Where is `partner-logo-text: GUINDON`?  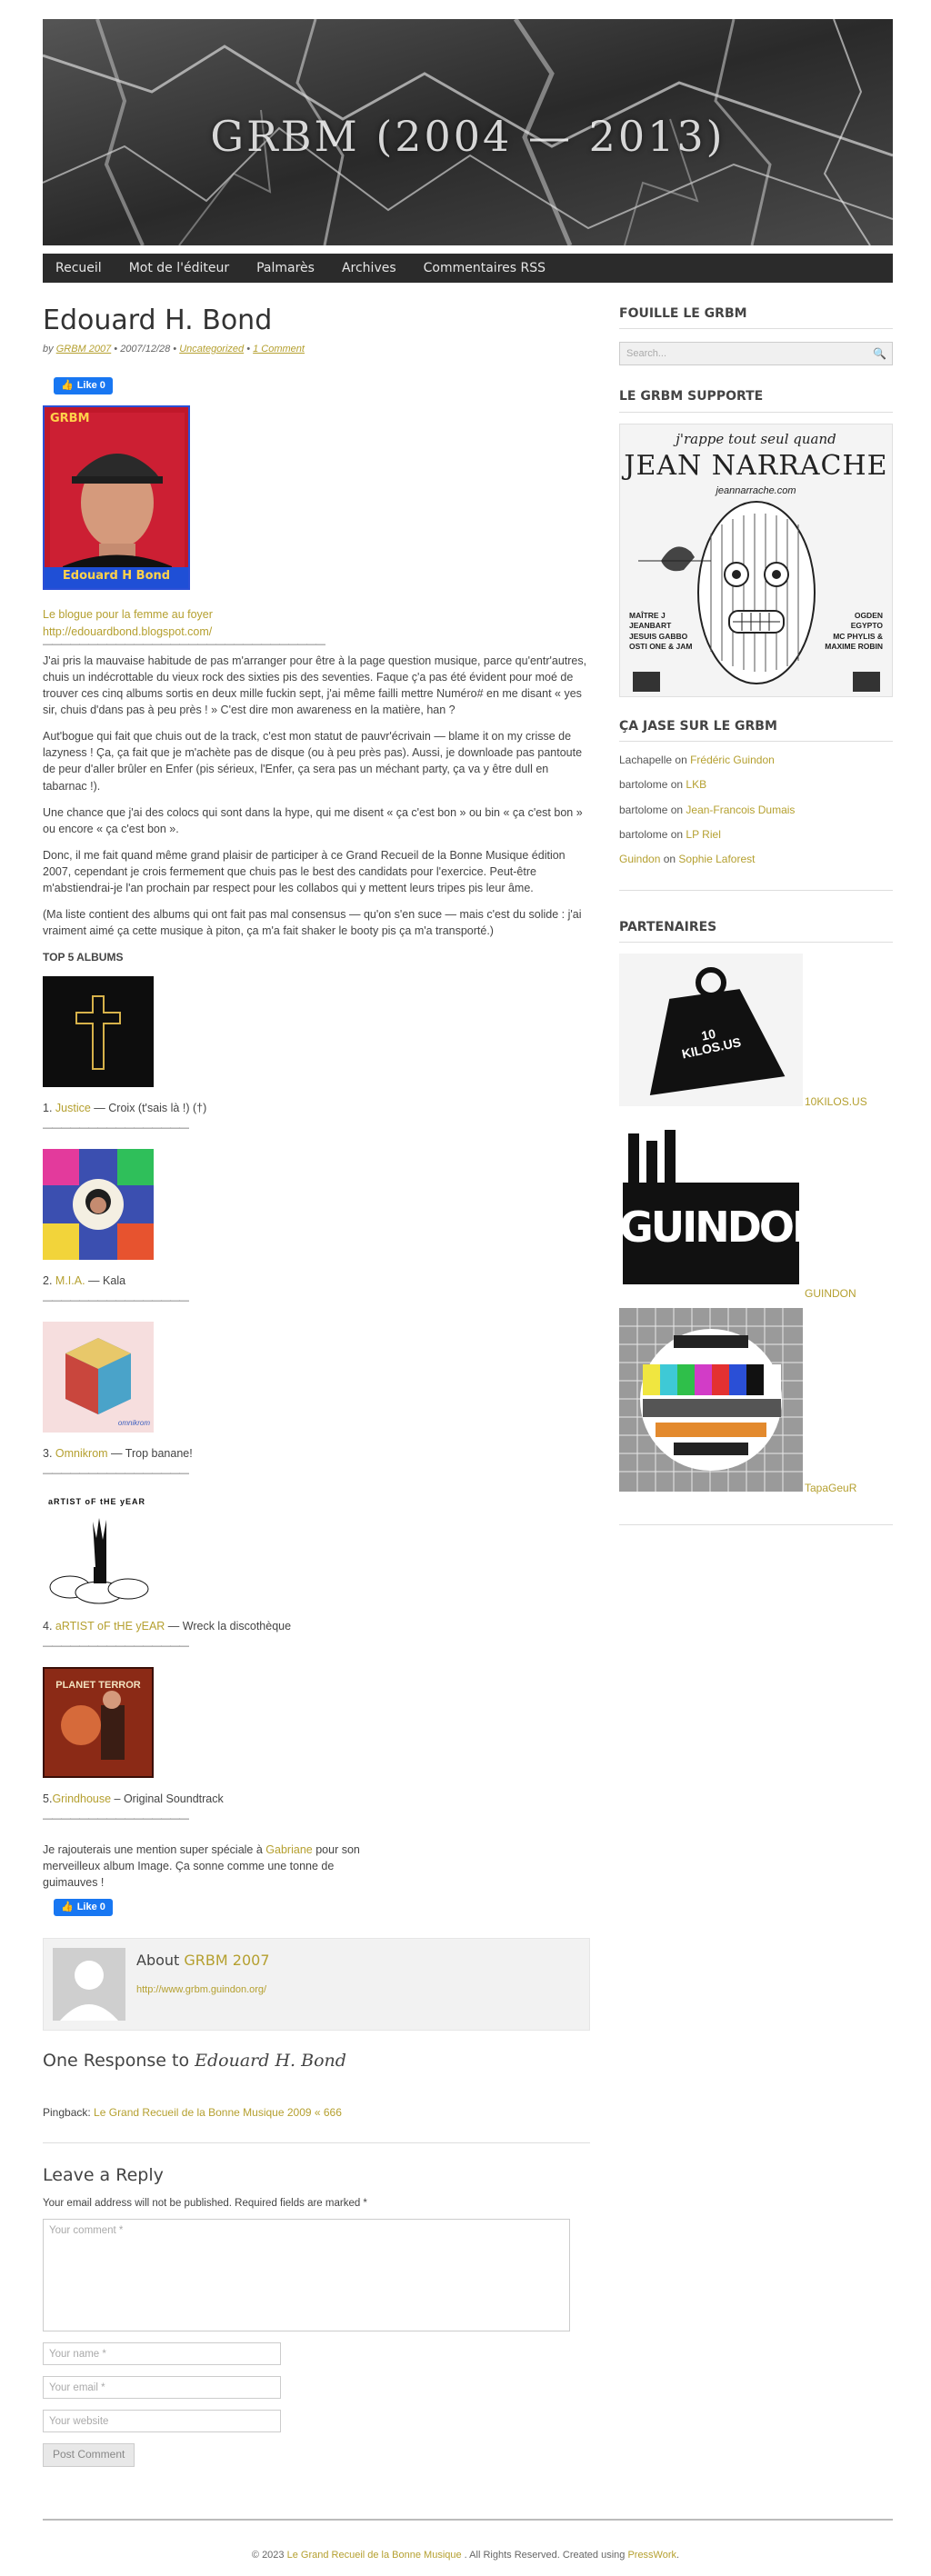
partner-logo-text: GUINDON is located at coordinates (711, 1228).